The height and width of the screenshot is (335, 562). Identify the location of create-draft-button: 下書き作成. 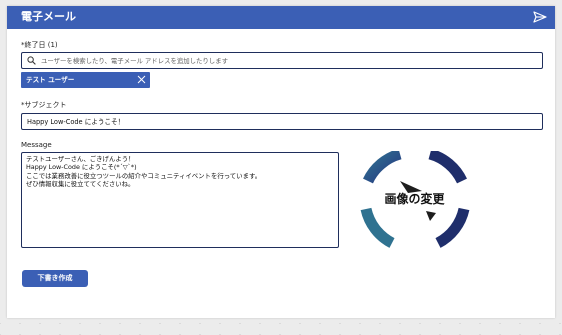
(55, 278).